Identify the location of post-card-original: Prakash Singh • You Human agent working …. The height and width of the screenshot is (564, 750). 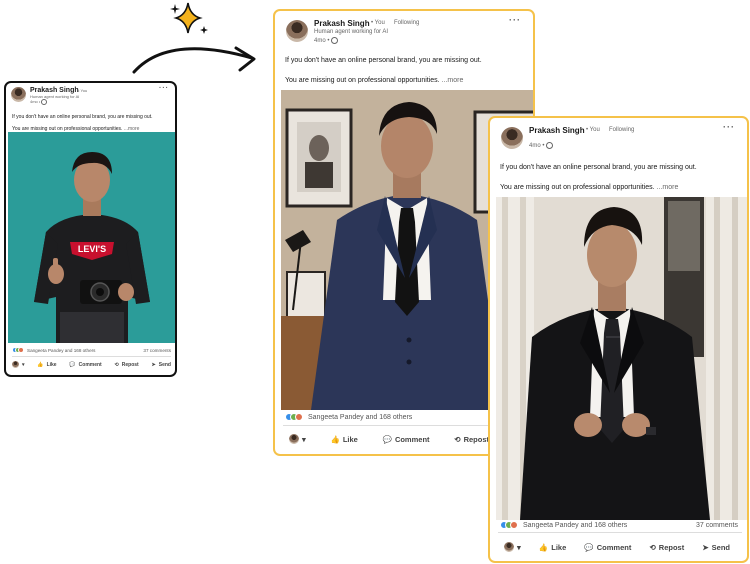
(90, 229).